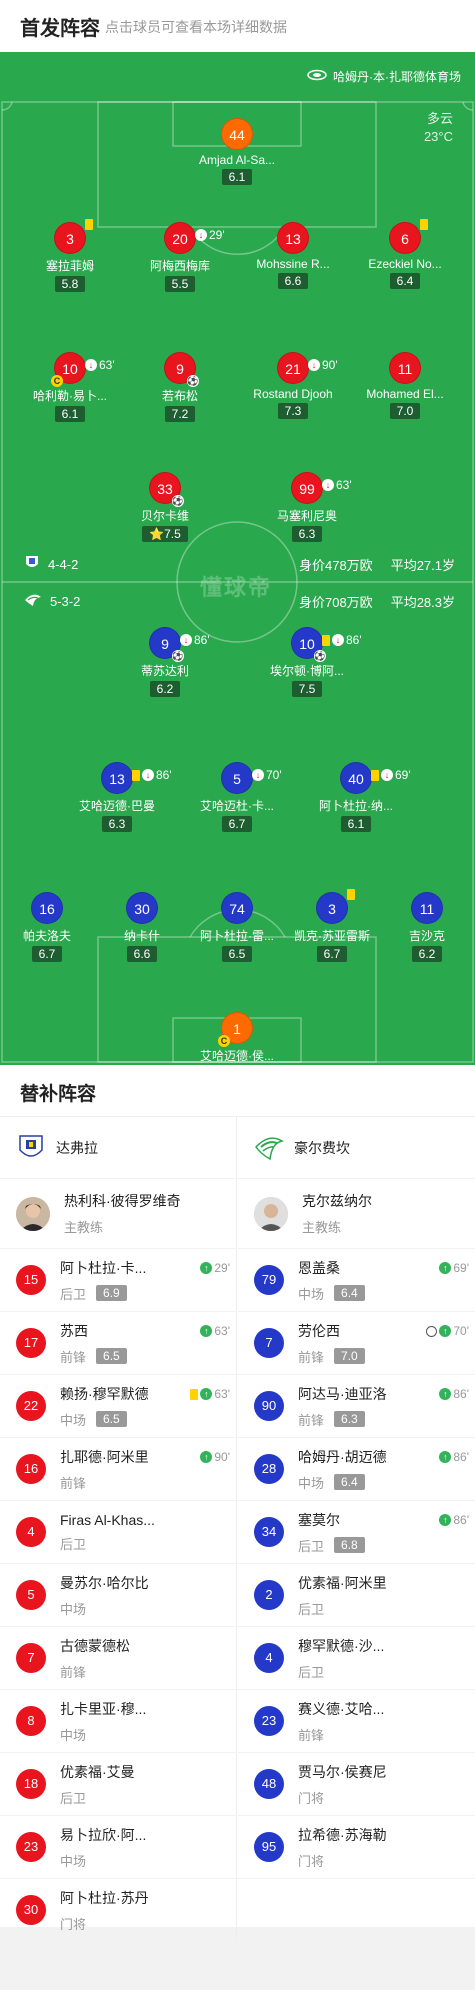 The image size is (475, 1990). Describe the element at coordinates (454, 1520) in the screenshot. I see `sub-player-events: ↑ 86'` at that location.